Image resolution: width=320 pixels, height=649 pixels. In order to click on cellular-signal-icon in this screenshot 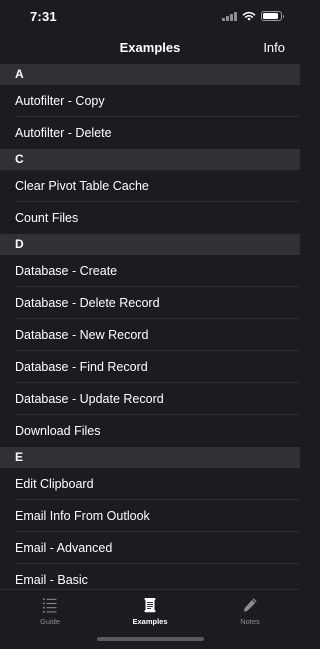, I will do `click(229, 16)`.